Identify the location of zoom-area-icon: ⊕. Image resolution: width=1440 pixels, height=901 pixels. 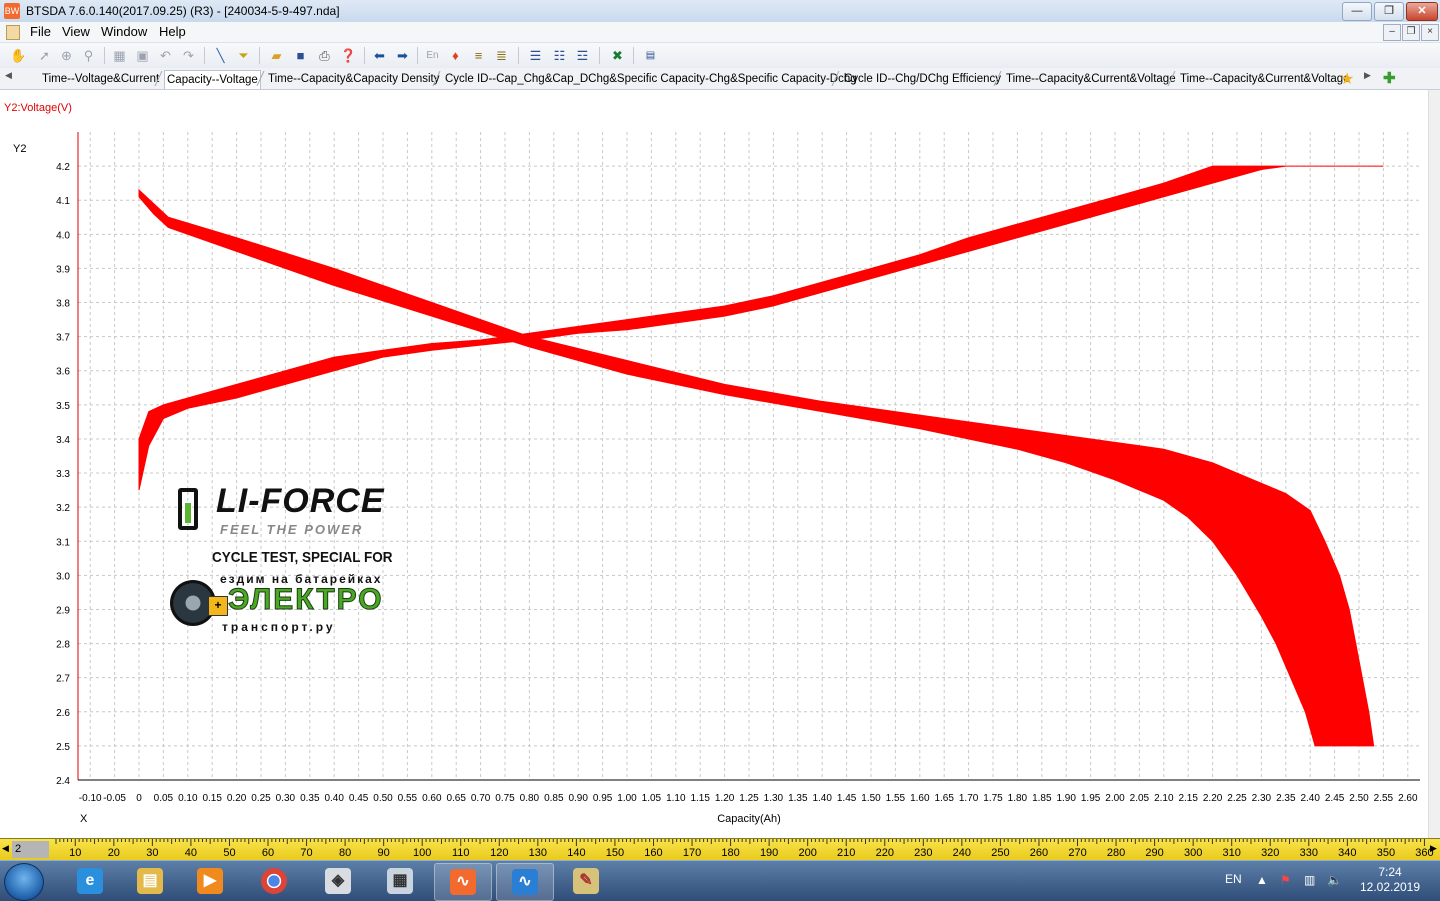
(66, 55).